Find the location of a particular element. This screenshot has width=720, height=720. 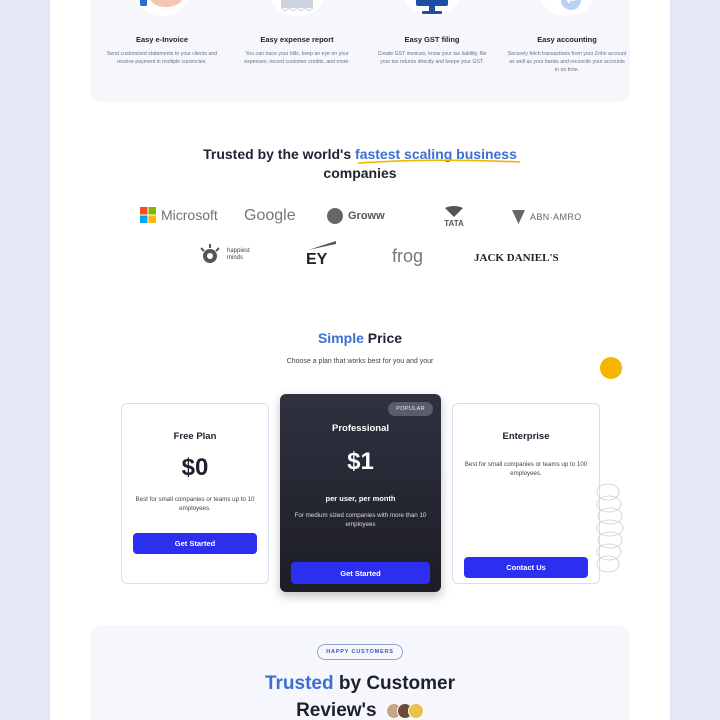

logo-google: Google is located at coordinates (270, 216).